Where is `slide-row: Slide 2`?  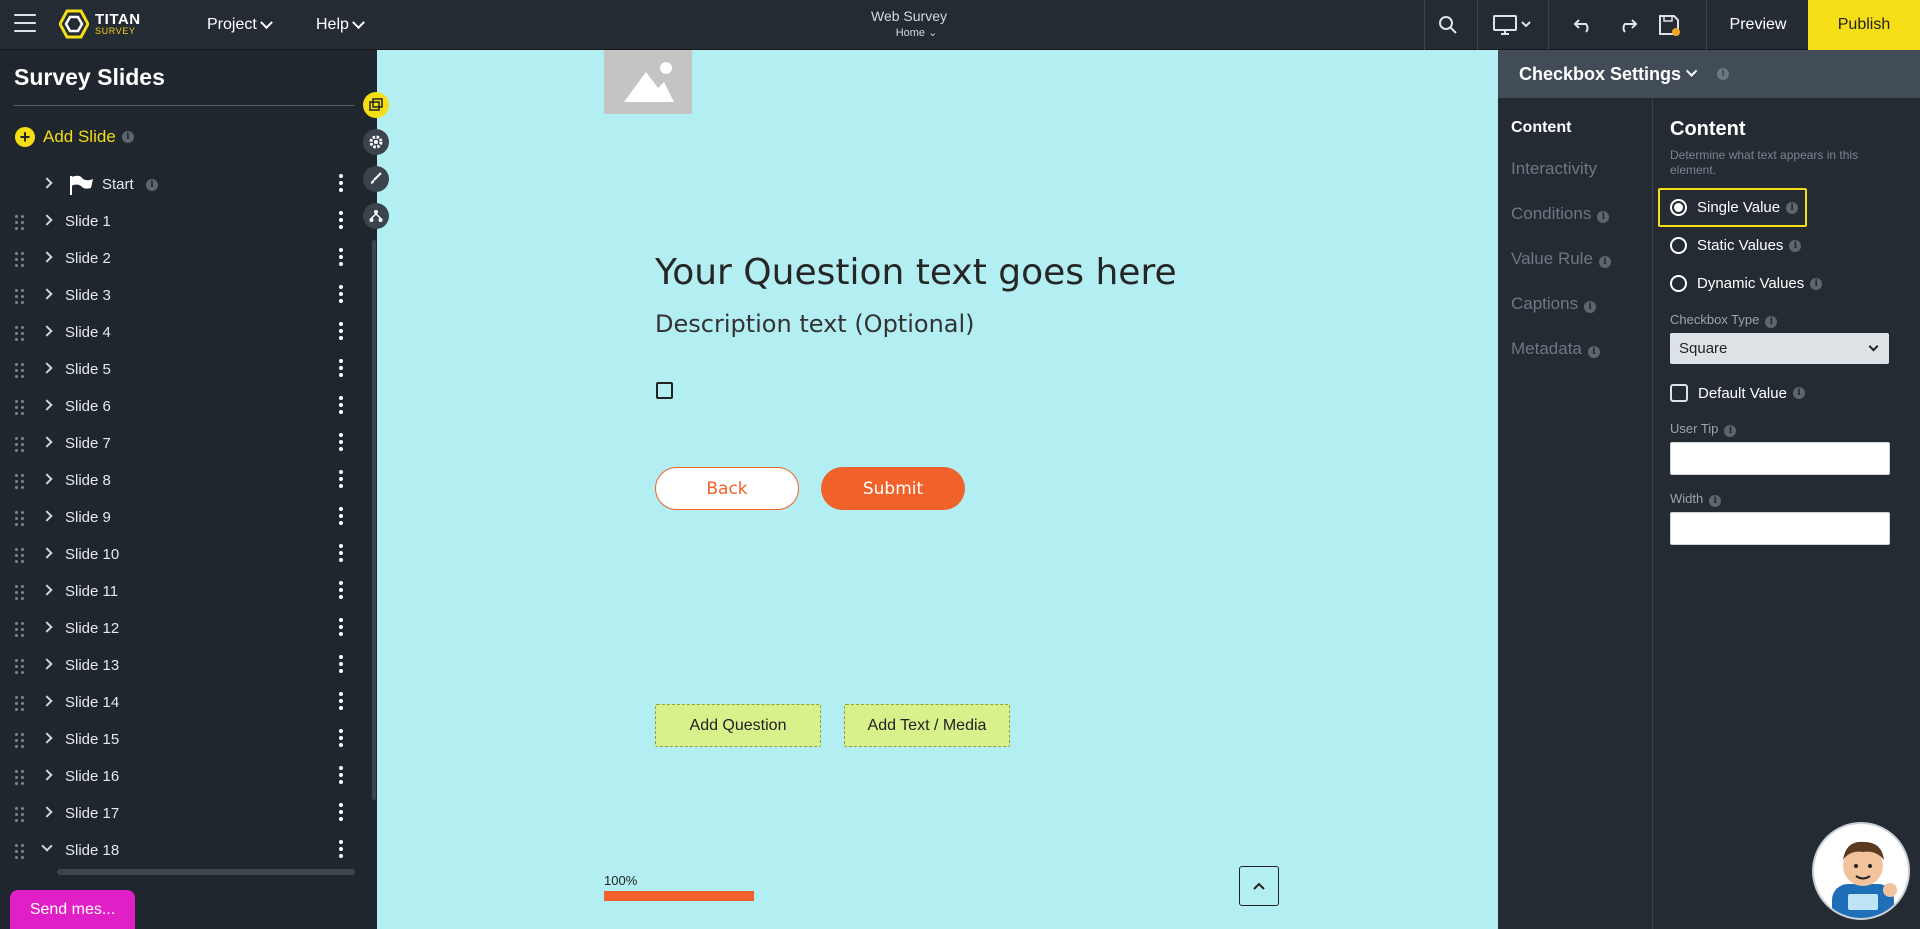
slide-row: Slide 2 is located at coordinates (180, 258).